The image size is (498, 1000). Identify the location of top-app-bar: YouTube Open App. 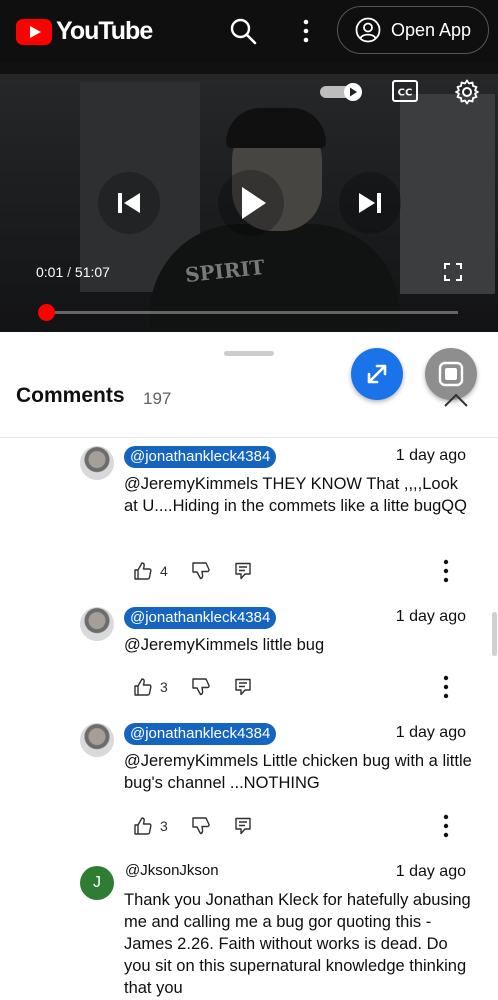
(249, 31).